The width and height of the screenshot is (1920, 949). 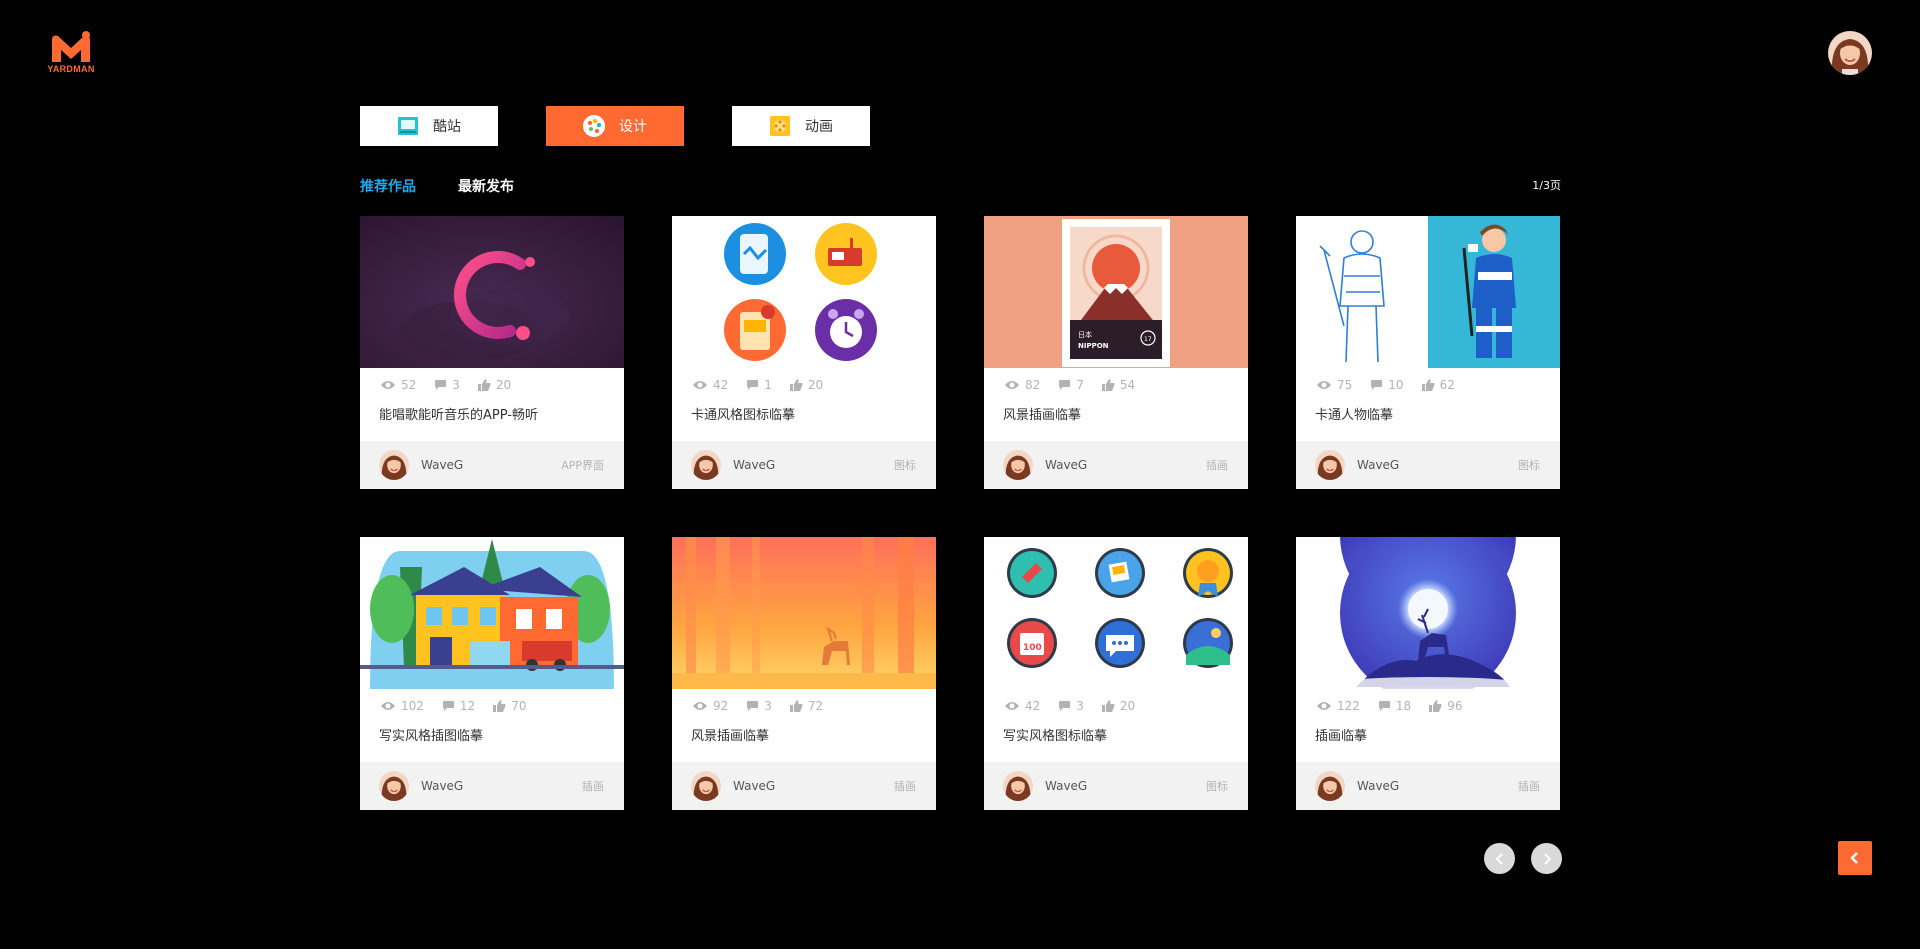 What do you see at coordinates (492, 352) in the screenshot?
I see `work-card: 52 3 20 能唱歌能听音乐的APP-畅听 WaveG APP界面` at bounding box center [492, 352].